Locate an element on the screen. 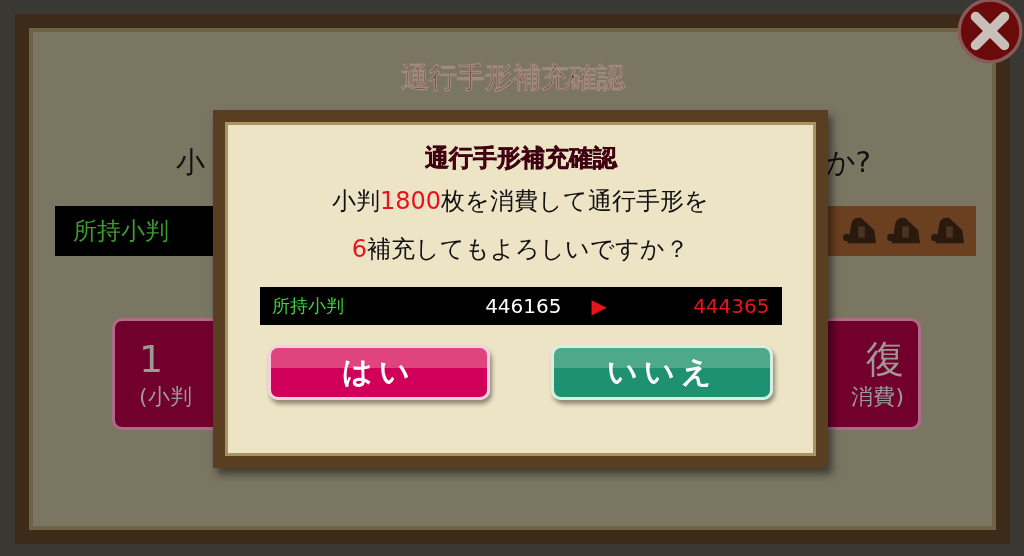 The image size is (1024, 556). message-text: 6補充してもよろしいですか？ is located at coordinates (520, 249).